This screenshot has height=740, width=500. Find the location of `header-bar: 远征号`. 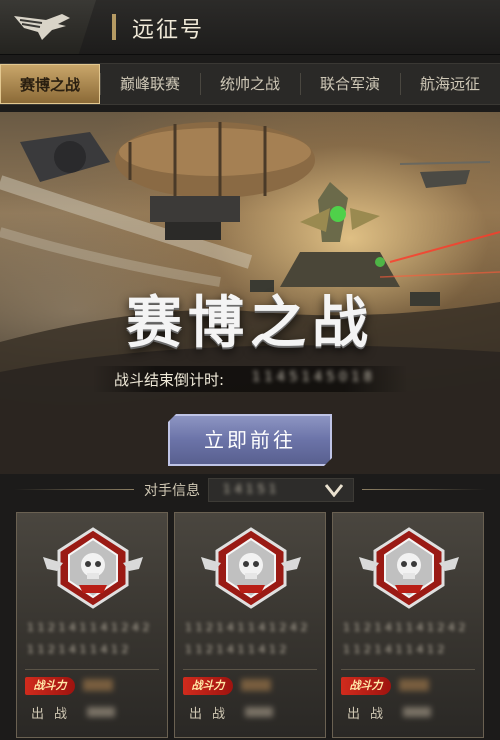

header-bar: 远征号 is located at coordinates (250, 27).